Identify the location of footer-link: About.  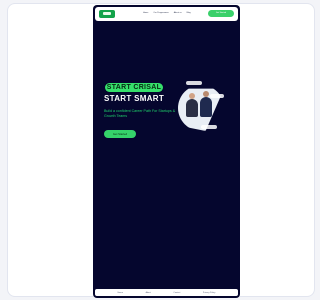
(148, 293).